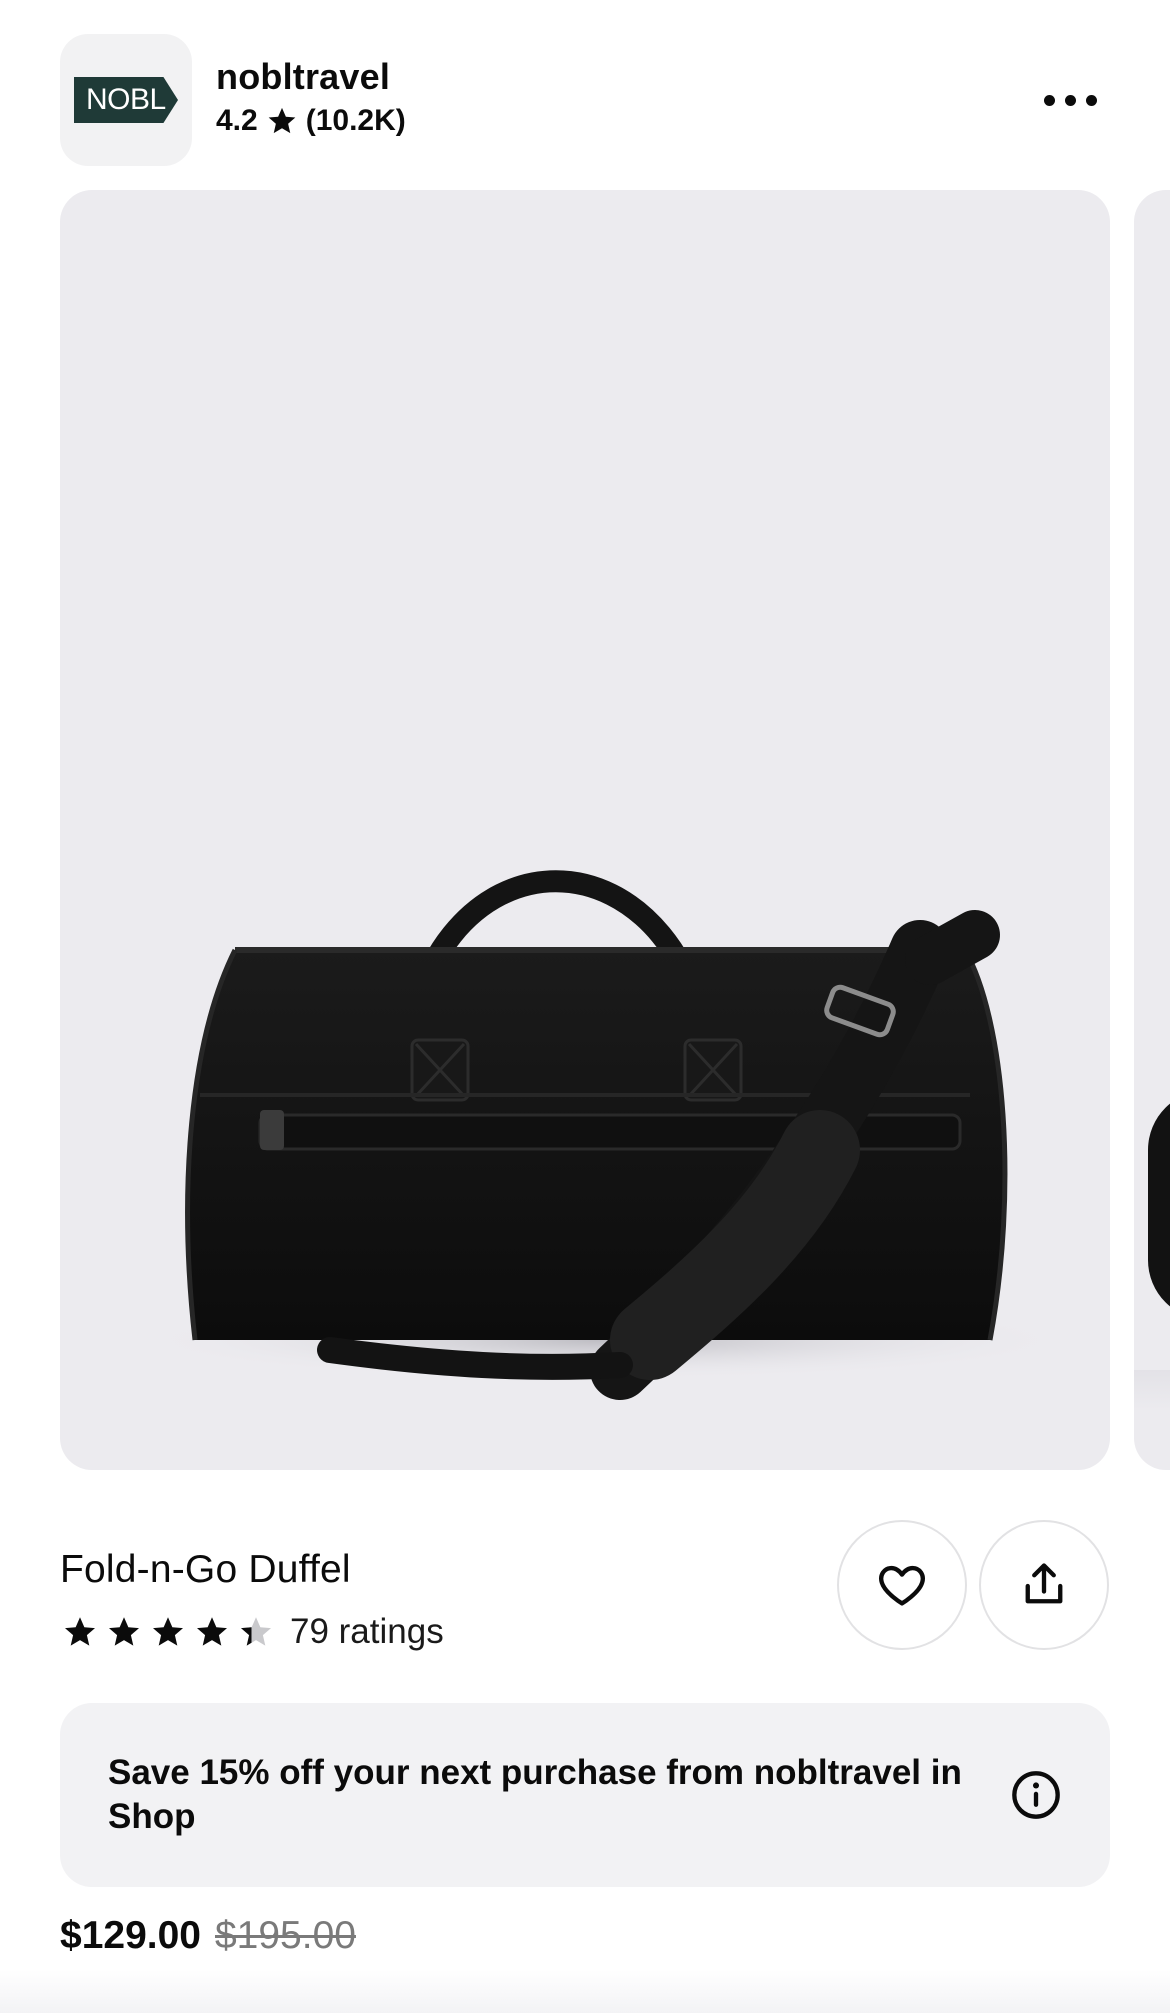 The height and width of the screenshot is (2013, 1170). Describe the element at coordinates (208, 1936) in the screenshot. I see `price-row: $129.00 $195.00` at that location.